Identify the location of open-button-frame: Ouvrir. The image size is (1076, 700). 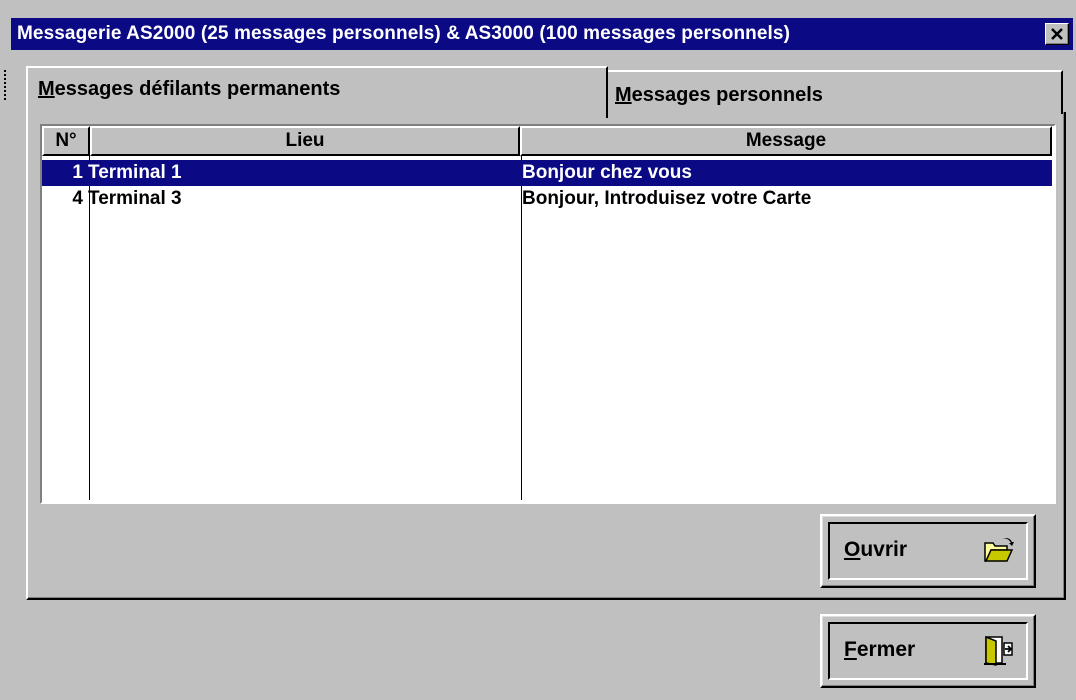
(928, 551).